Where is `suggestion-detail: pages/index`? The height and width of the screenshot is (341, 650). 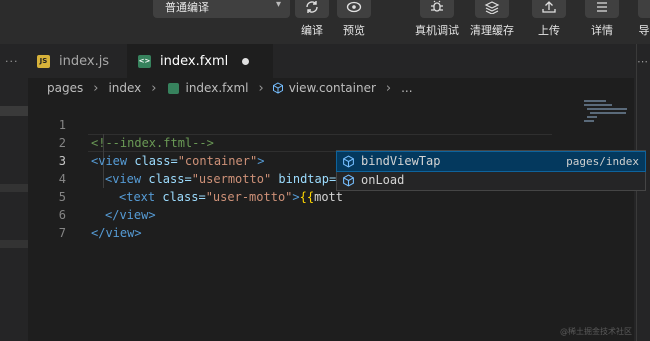
suggestion-detail: pages/index is located at coordinates (602, 161).